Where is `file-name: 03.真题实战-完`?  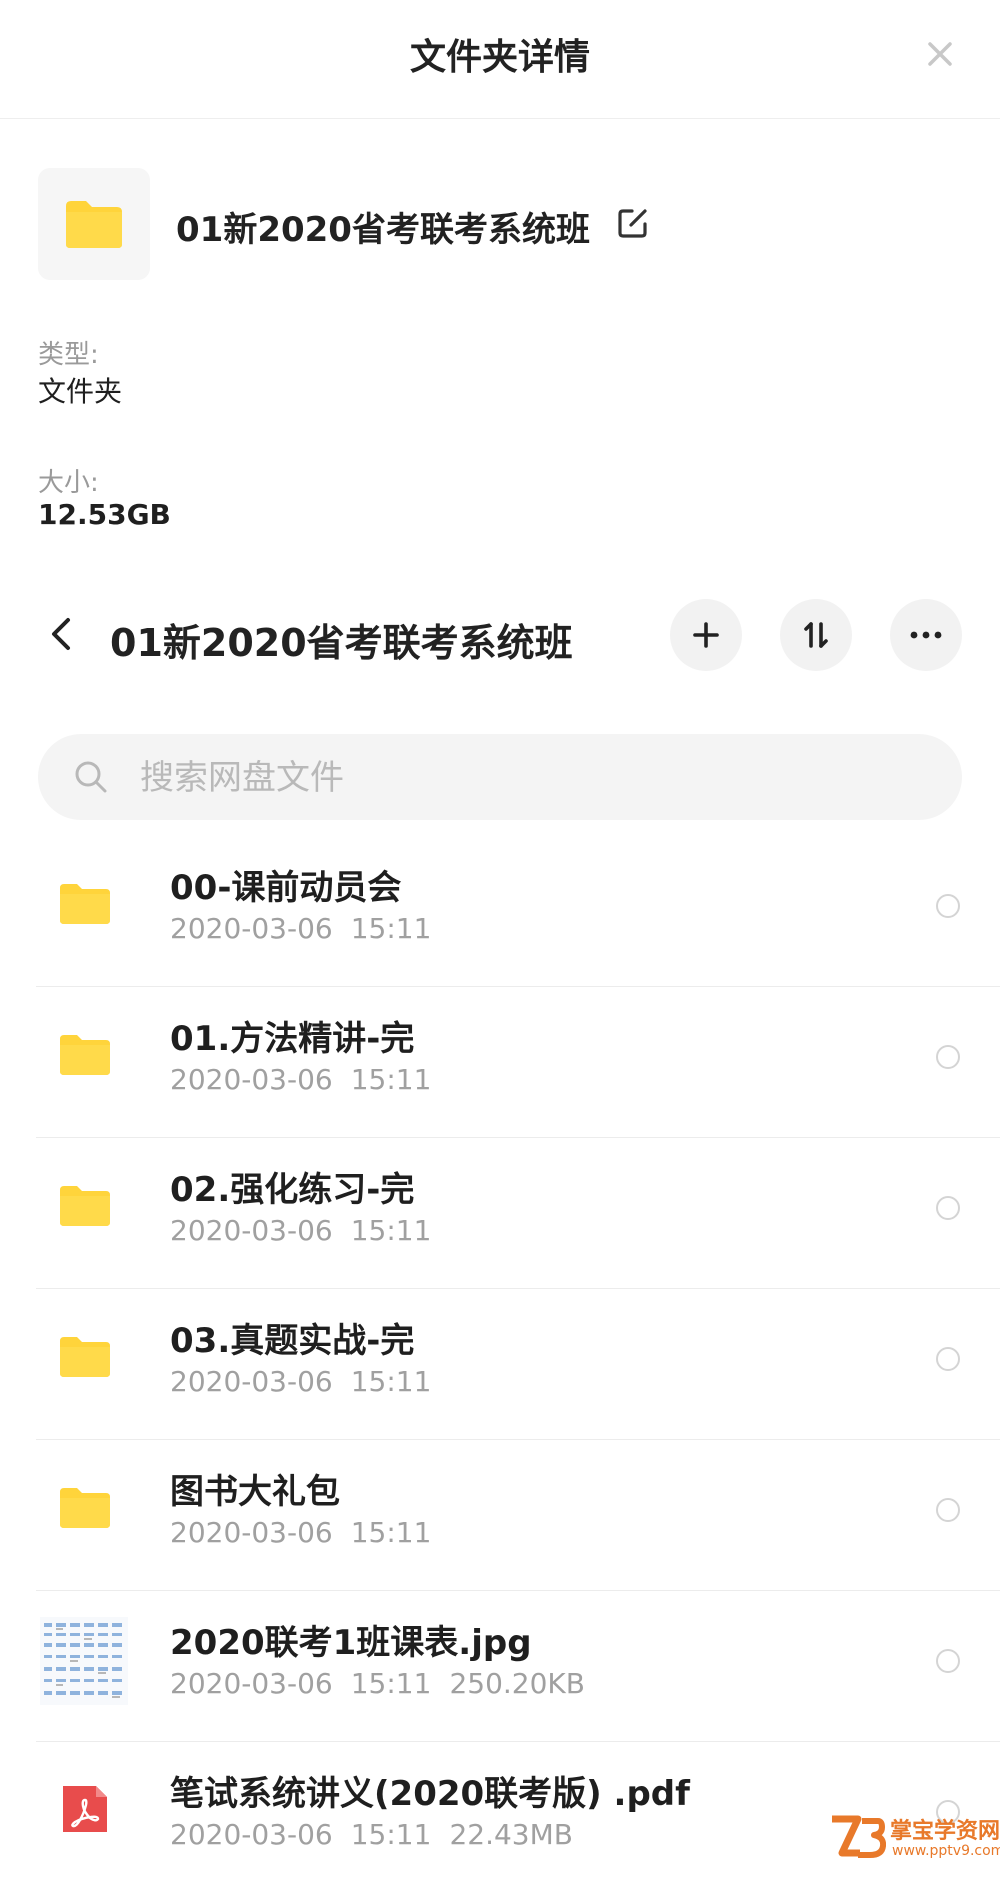 file-name: 03.真题实战-完 is located at coordinates (292, 1341).